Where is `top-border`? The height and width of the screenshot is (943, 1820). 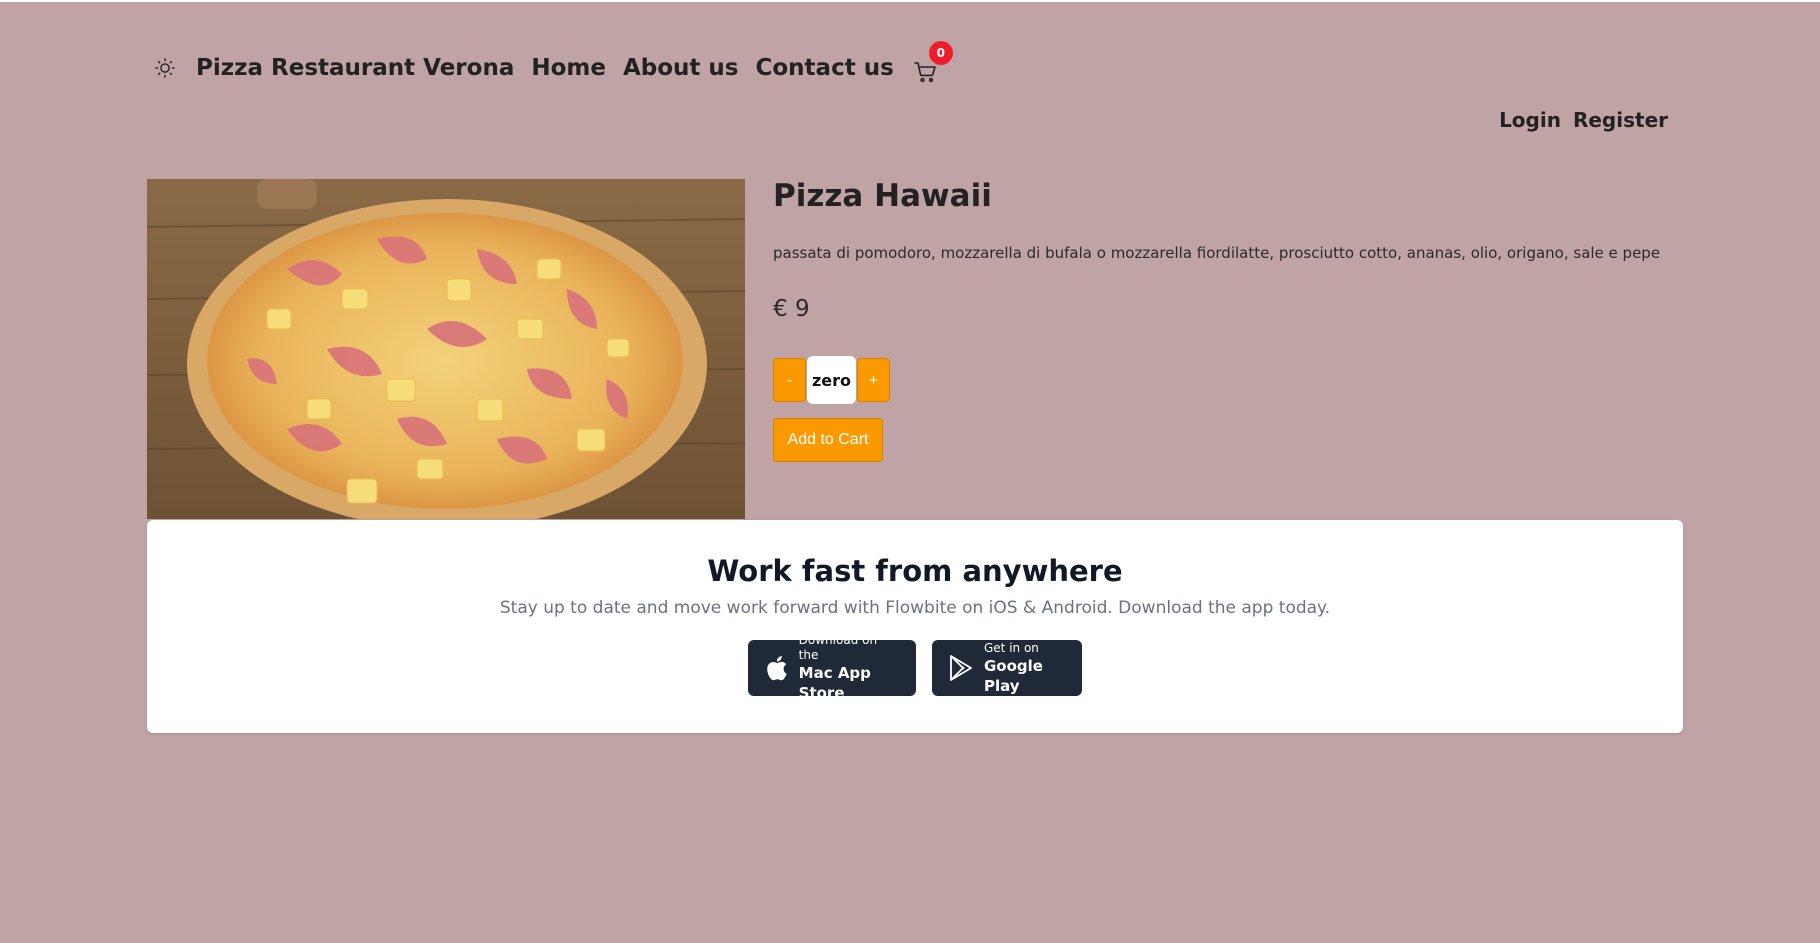 top-border is located at coordinates (910, 1).